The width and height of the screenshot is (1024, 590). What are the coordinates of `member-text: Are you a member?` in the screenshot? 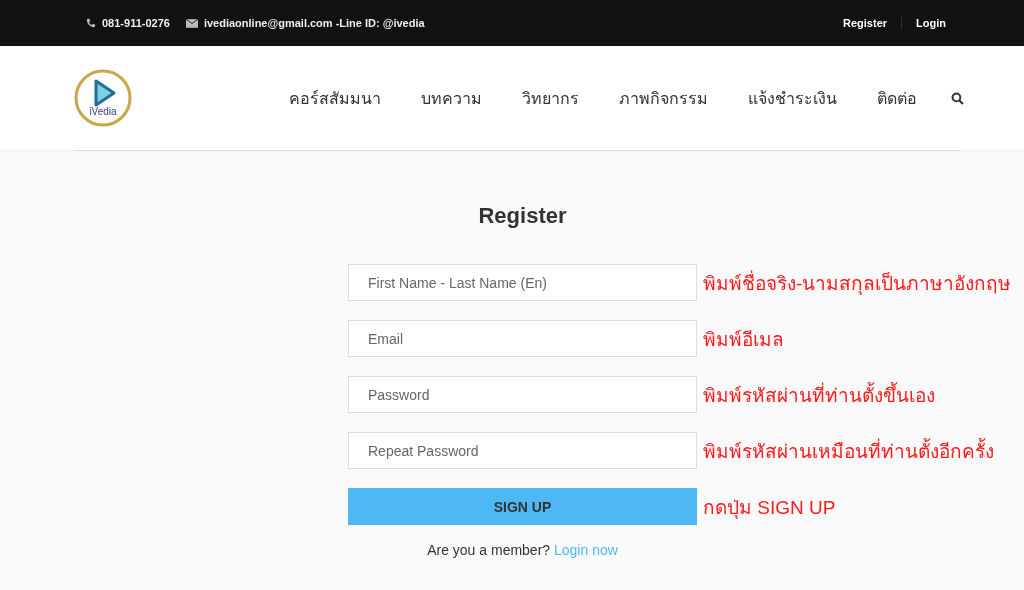 It's located at (489, 550).